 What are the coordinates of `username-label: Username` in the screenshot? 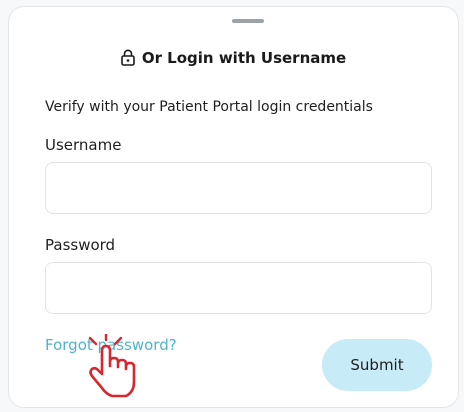 It's located at (83, 145).